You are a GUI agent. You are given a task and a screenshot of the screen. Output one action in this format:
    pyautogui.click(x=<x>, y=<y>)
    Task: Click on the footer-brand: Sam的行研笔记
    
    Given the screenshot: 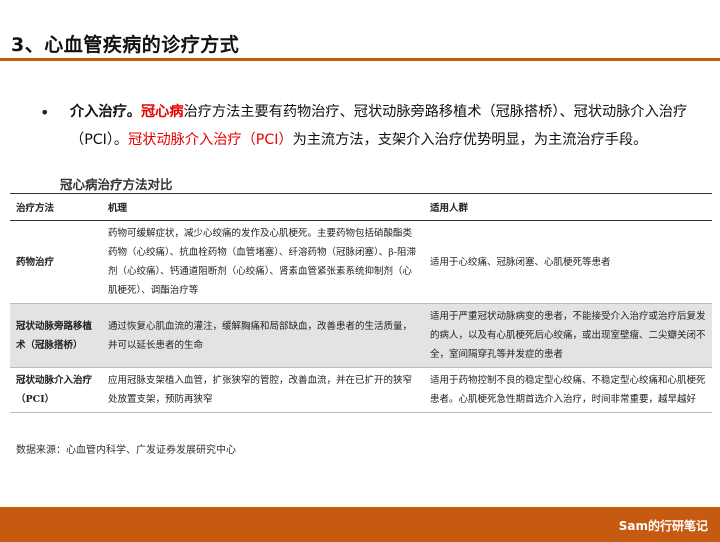 What is the action you would take?
    pyautogui.click(x=663, y=526)
    